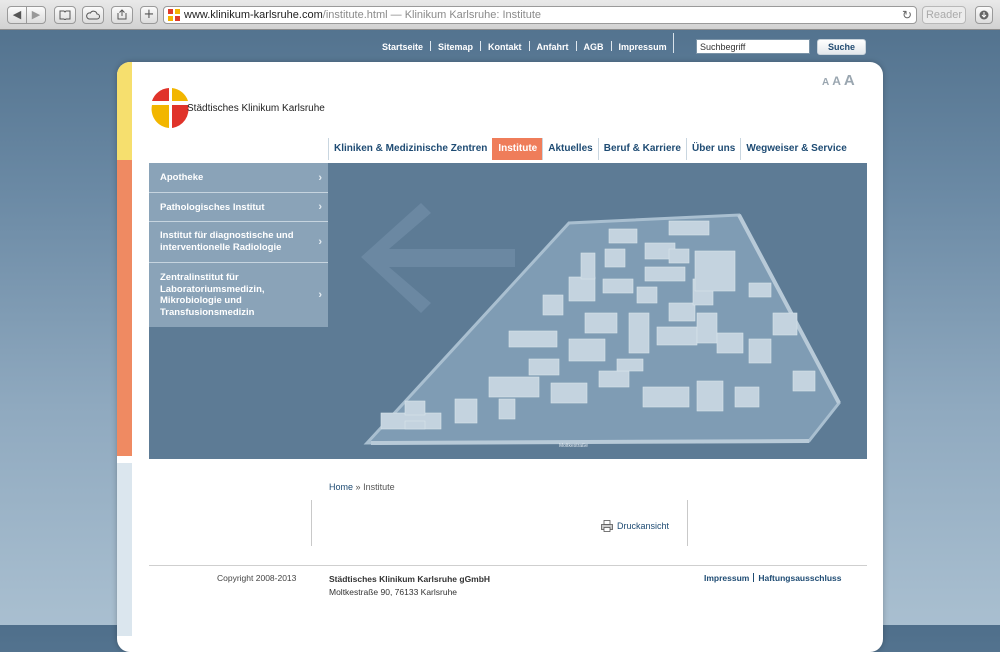  I want to click on icloud-tabs-button, so click(93, 15).